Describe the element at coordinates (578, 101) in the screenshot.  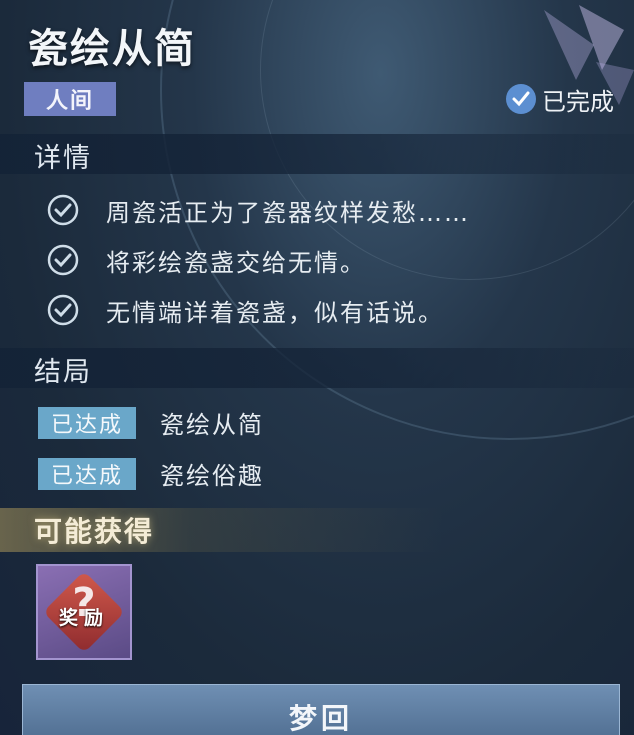
I see `status-label: 已完成` at that location.